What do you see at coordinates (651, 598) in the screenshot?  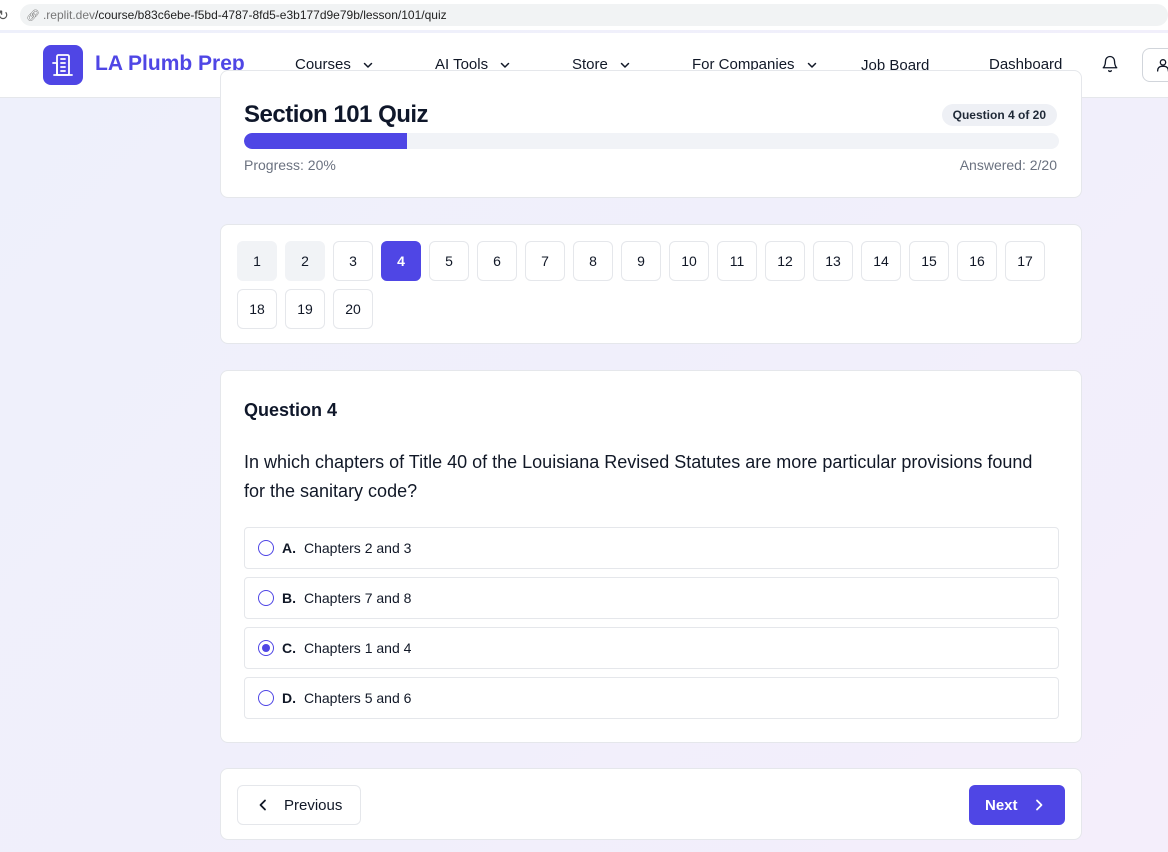 I see `answer-option-b: B. Chapters 7 and 8` at bounding box center [651, 598].